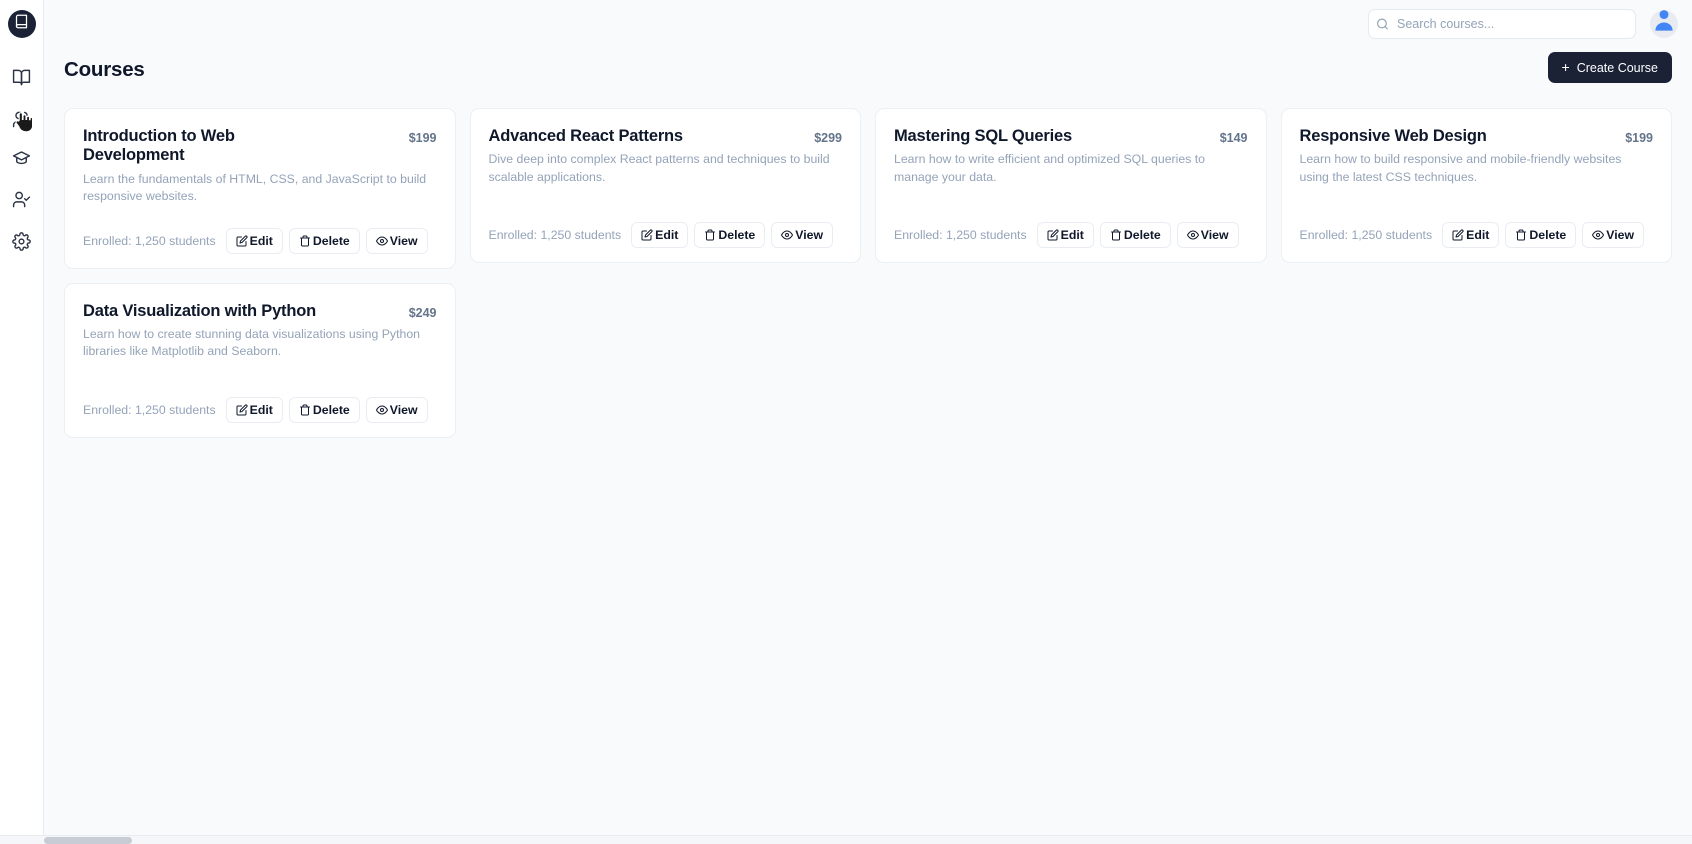 The height and width of the screenshot is (844, 1692). What do you see at coordinates (1565, 67) in the screenshot?
I see `plus-icon: +` at bounding box center [1565, 67].